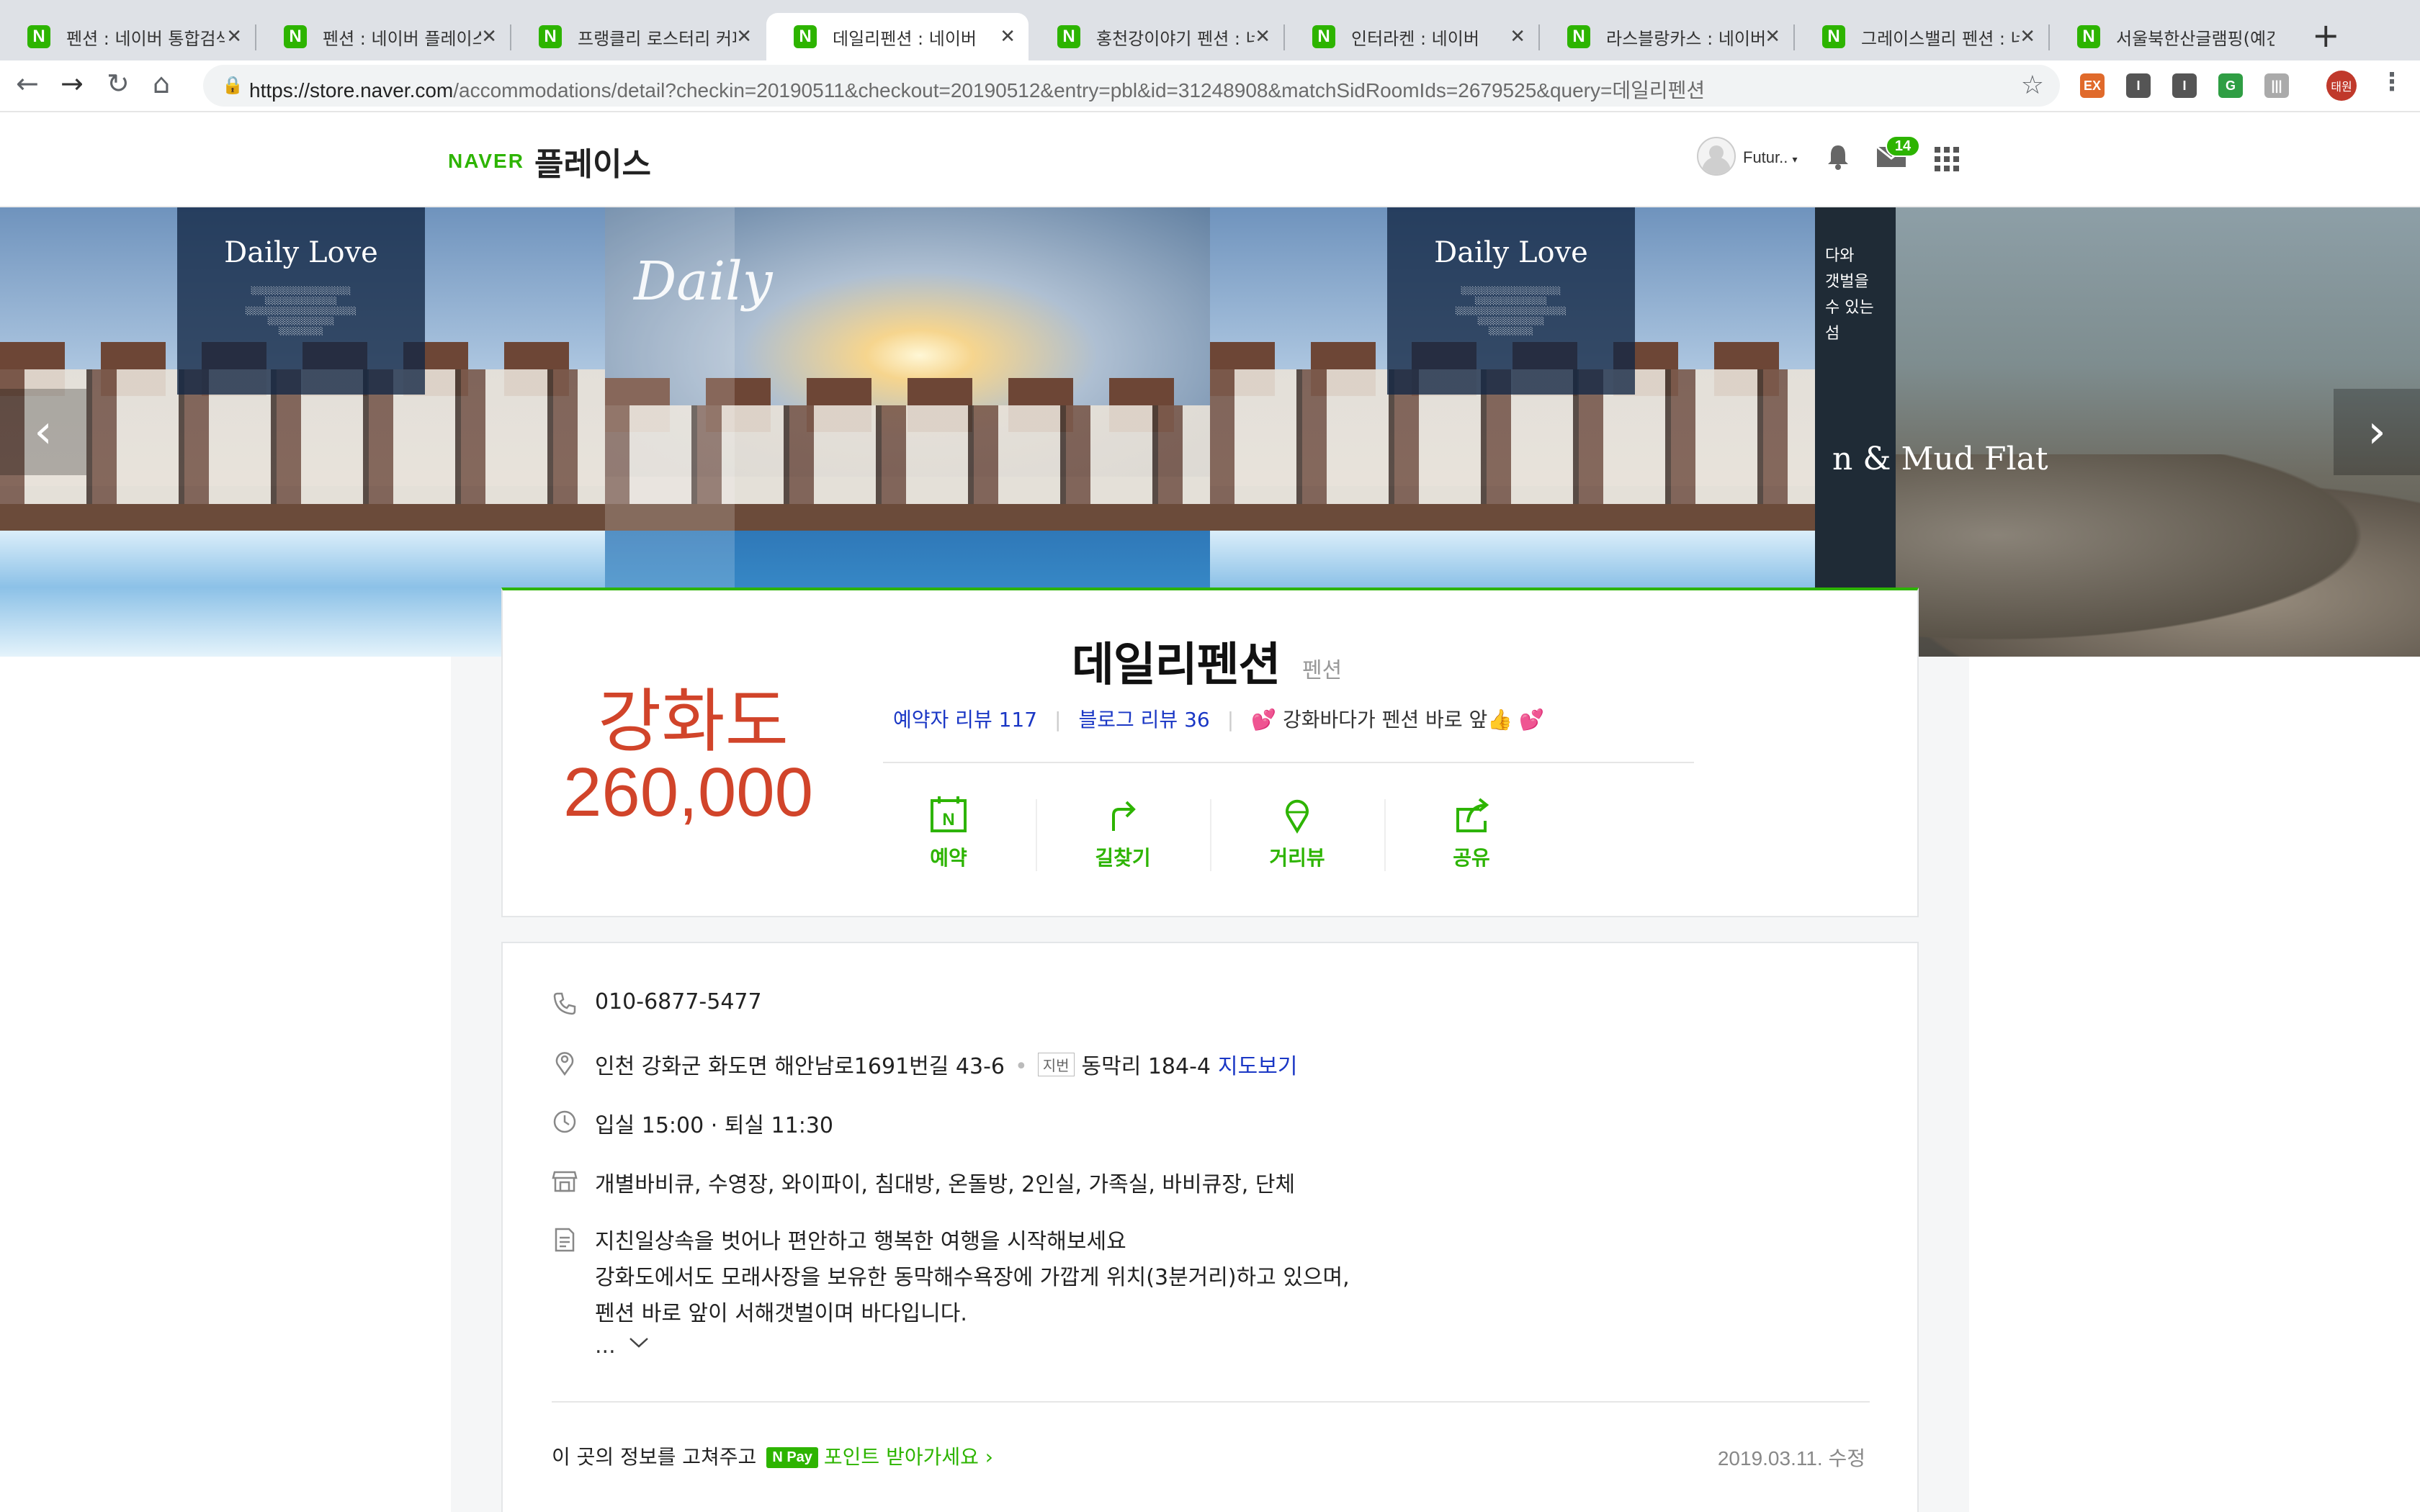  I want to click on calendar-n-icon: N, so click(949, 814).